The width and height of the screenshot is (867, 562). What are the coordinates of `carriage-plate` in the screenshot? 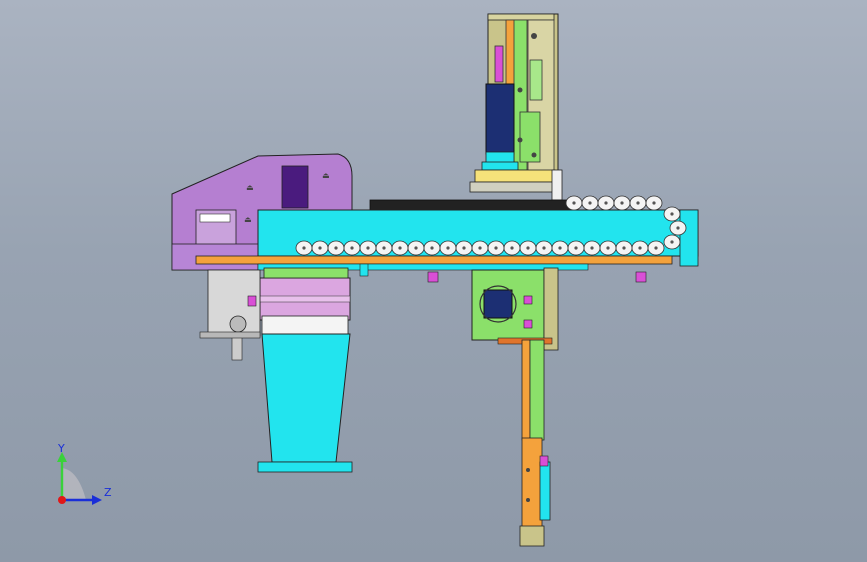 It's located at (515, 176).